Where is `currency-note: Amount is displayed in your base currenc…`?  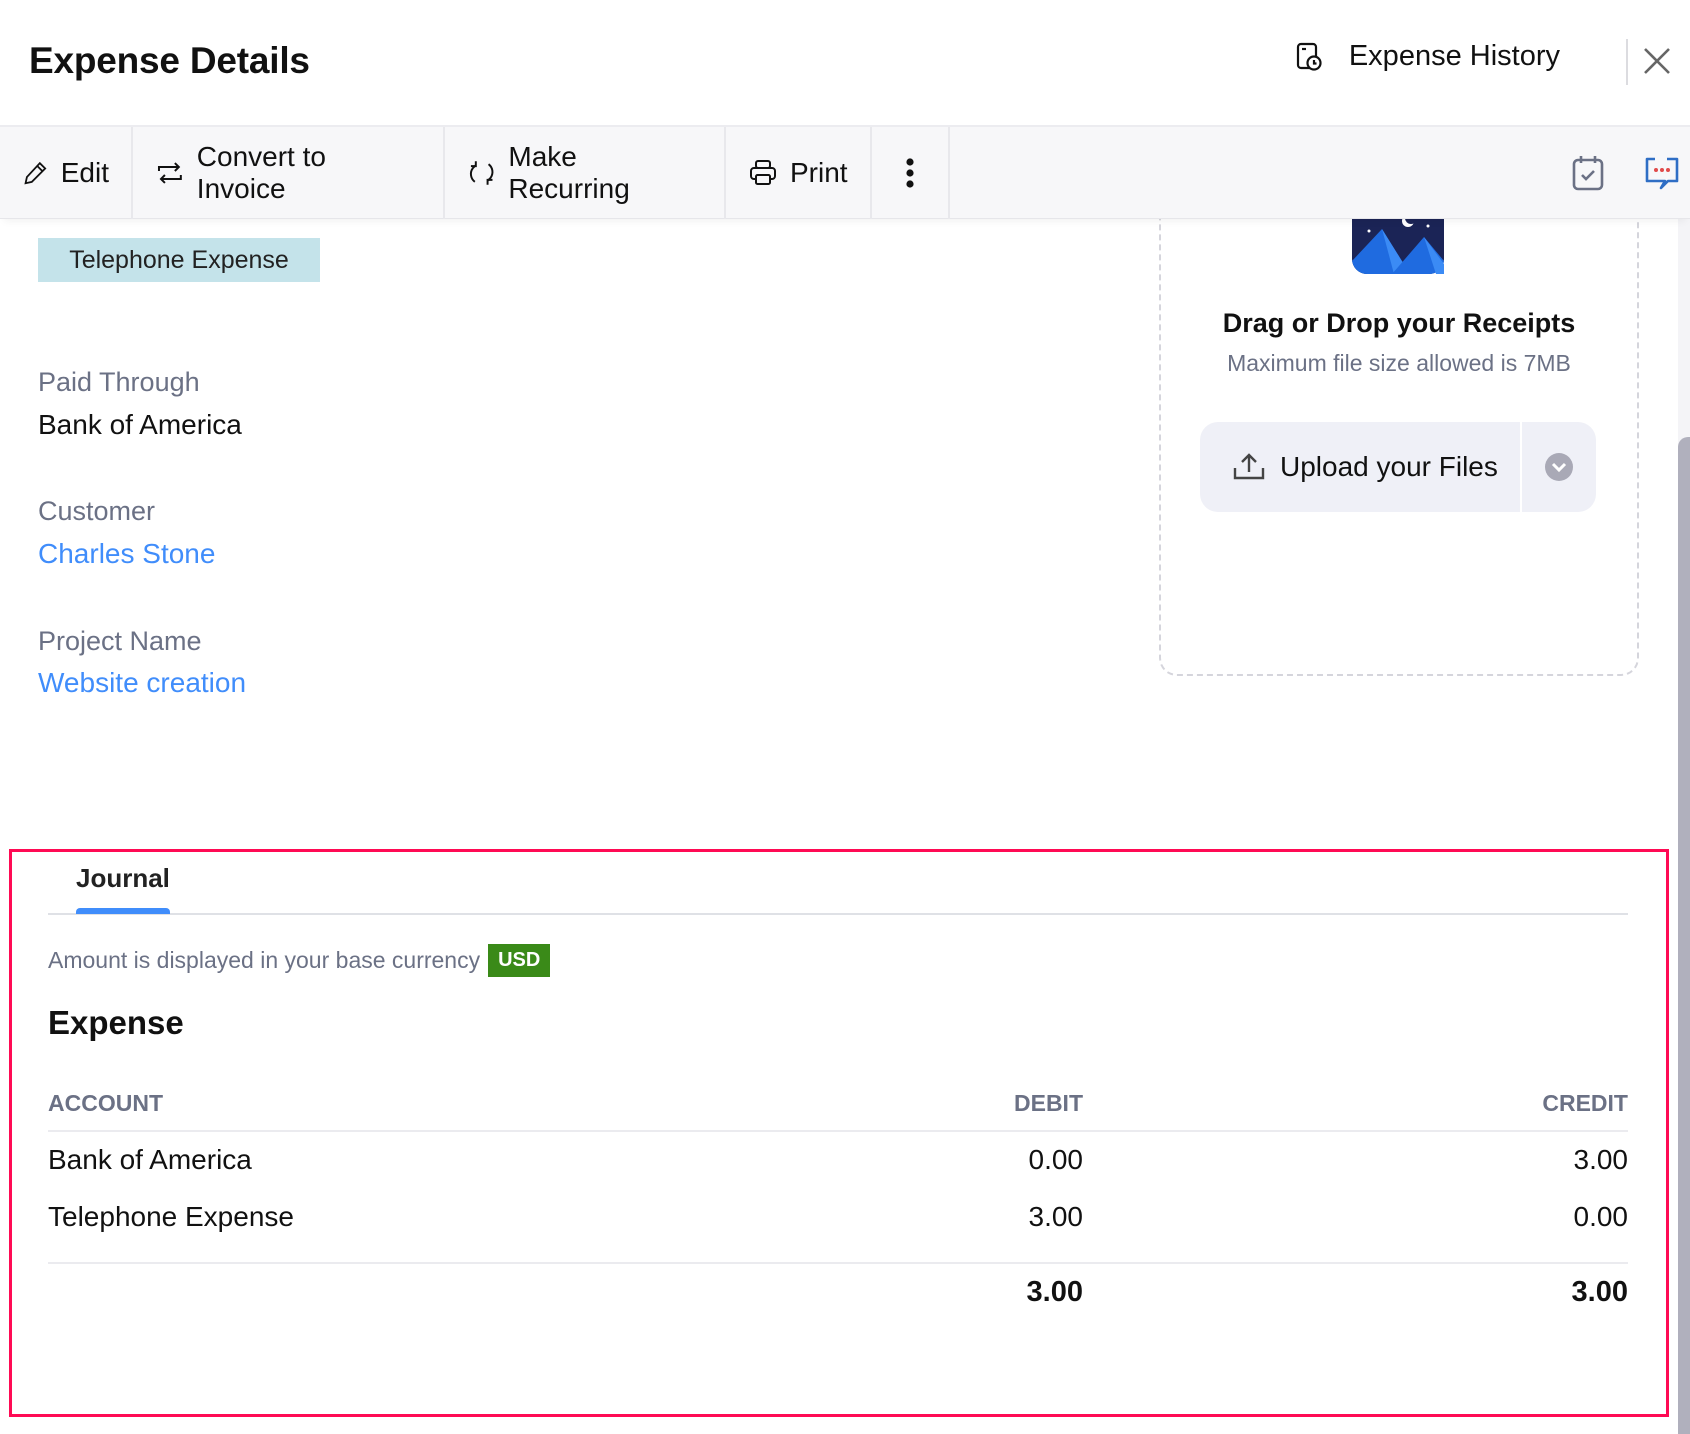
currency-note: Amount is displayed in your base currenc… is located at coordinates (299, 960).